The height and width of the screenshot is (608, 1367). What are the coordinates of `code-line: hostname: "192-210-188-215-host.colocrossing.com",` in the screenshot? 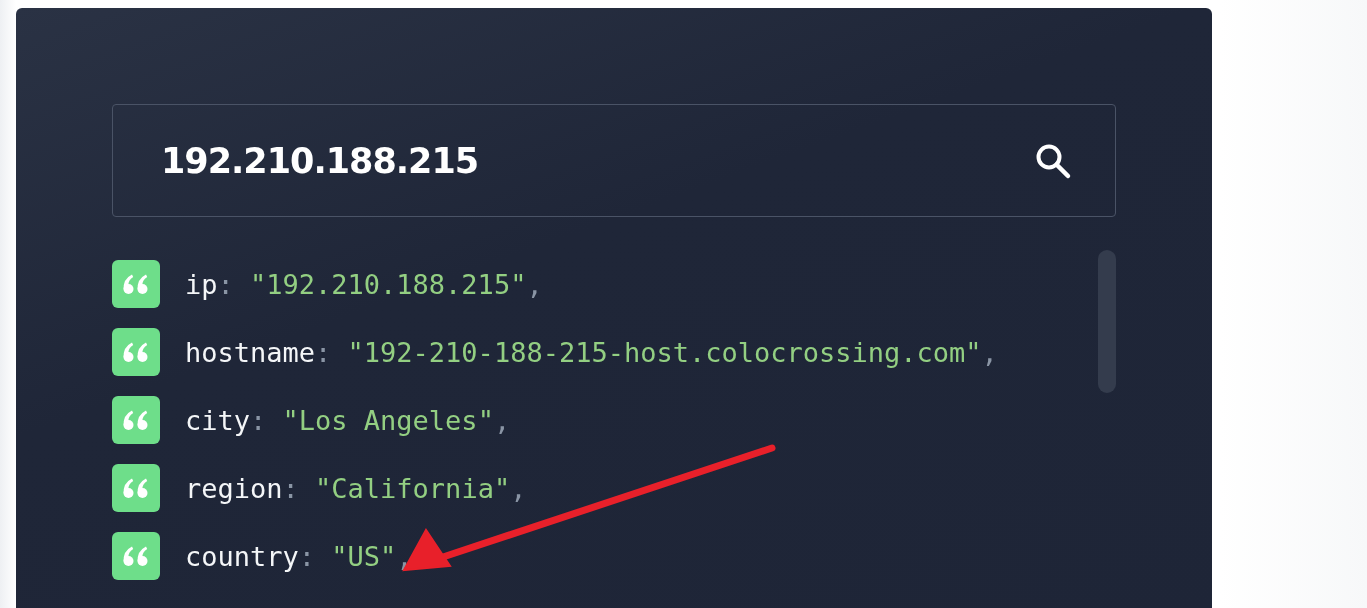 It's located at (591, 352).